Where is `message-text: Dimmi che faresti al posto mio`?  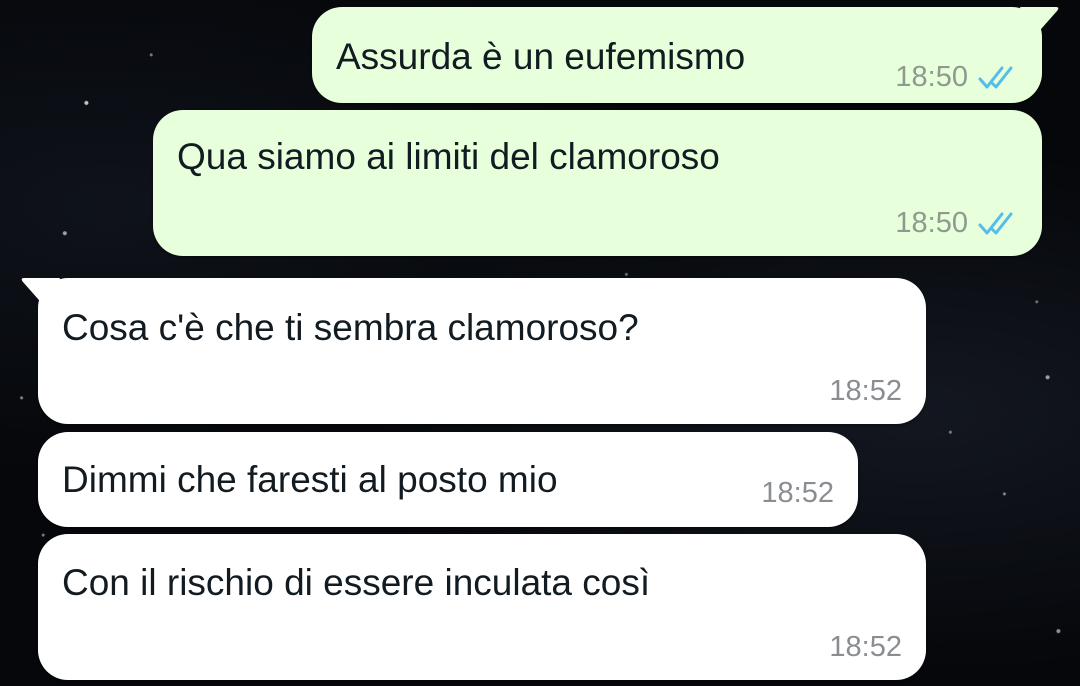
message-text: Dimmi che faresti al posto mio is located at coordinates (310, 479).